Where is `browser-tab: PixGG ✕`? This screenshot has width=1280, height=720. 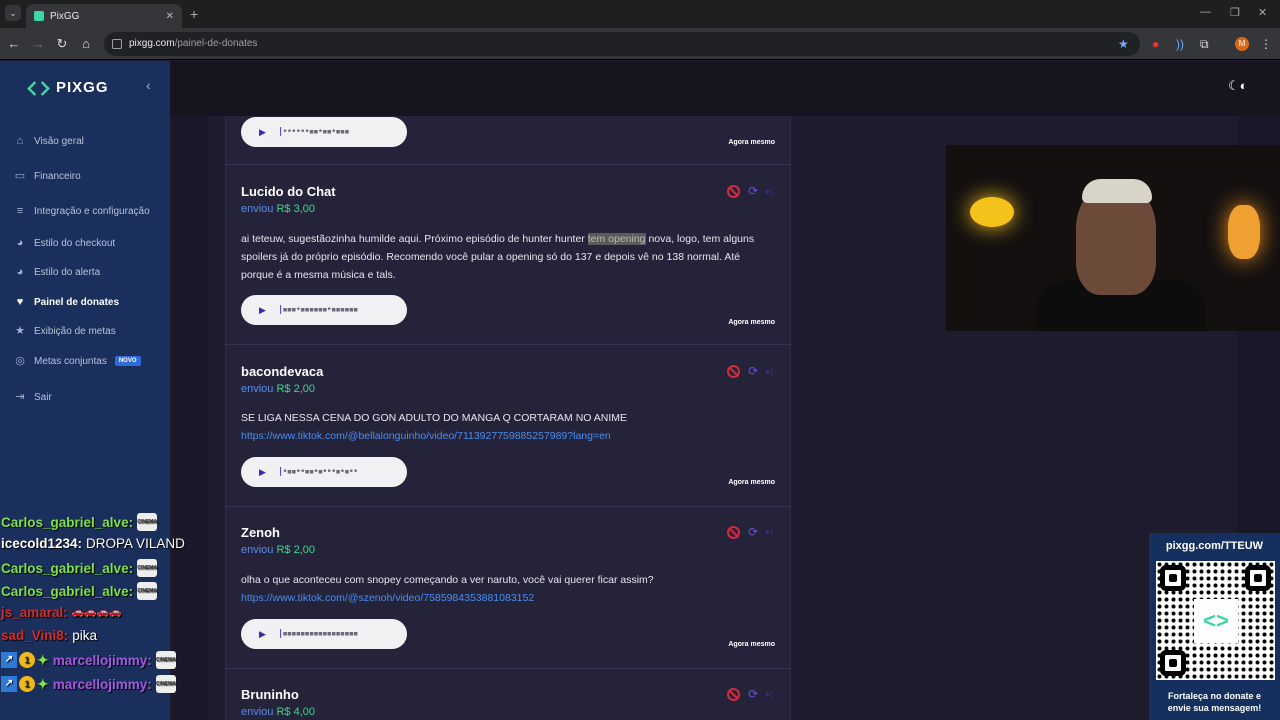 browser-tab: PixGG ✕ is located at coordinates (104, 16).